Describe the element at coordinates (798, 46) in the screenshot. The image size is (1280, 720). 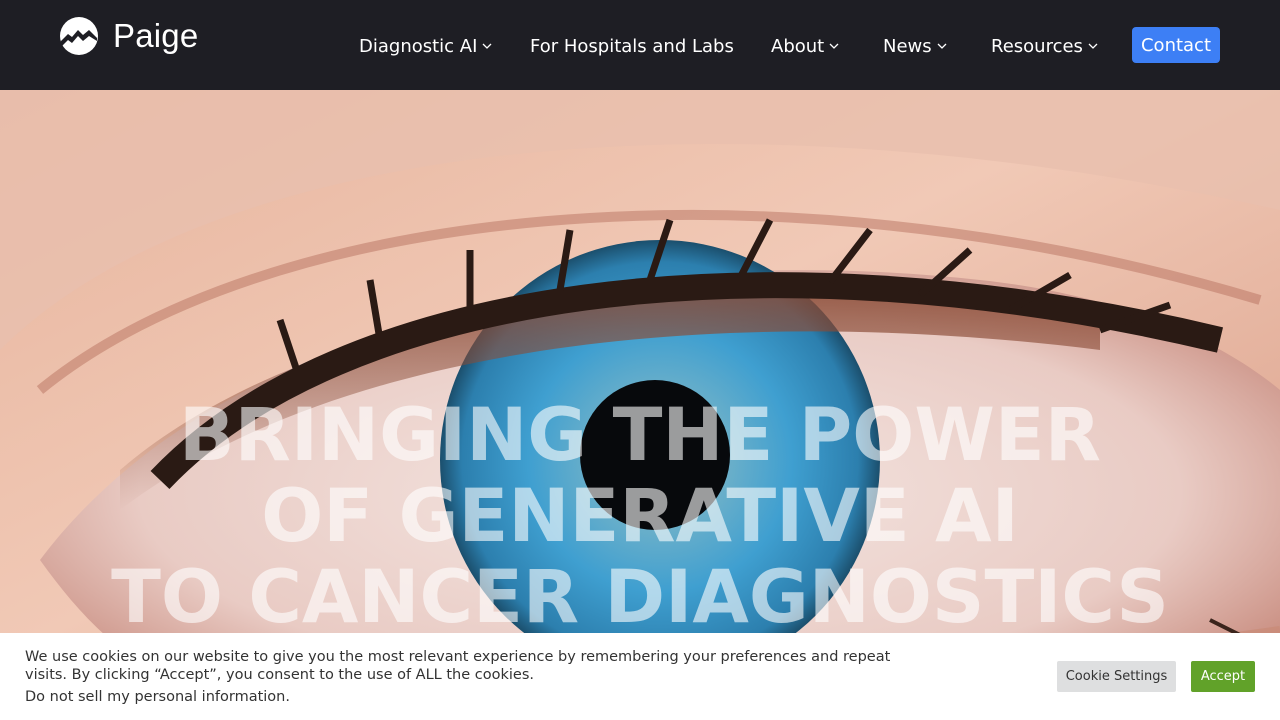
I see `nav-label: About` at that location.